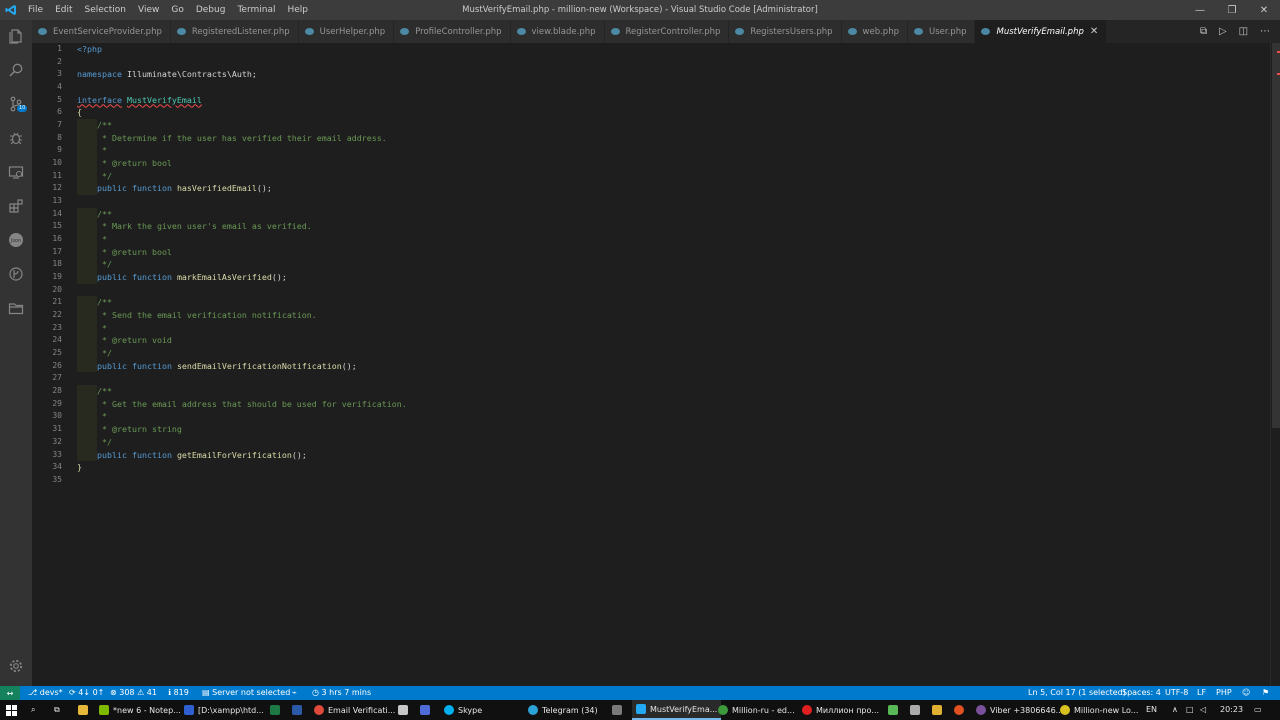 The width and height of the screenshot is (1280, 720). I want to click on code-line: */, so click(242, 265).